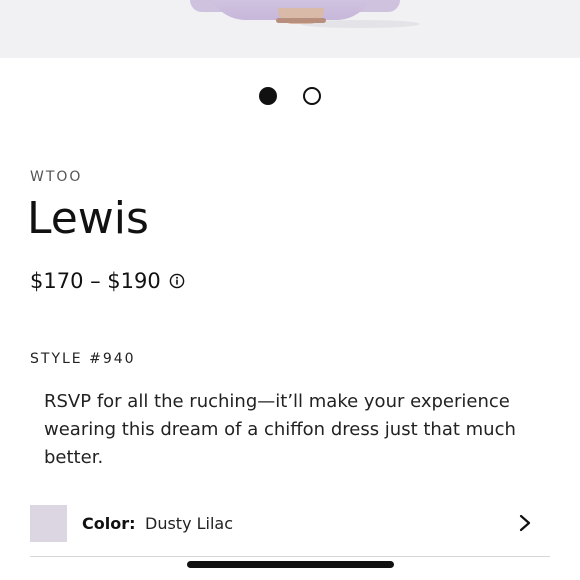 This screenshot has height=580, width=580. I want to click on color-value: Dusty Lilac, so click(189, 523).